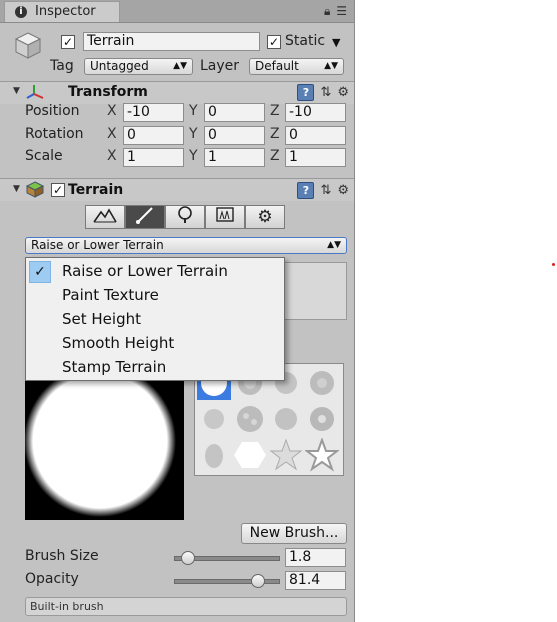 This screenshot has width=557, height=622. I want to click on mountain-icon, so click(105, 218).